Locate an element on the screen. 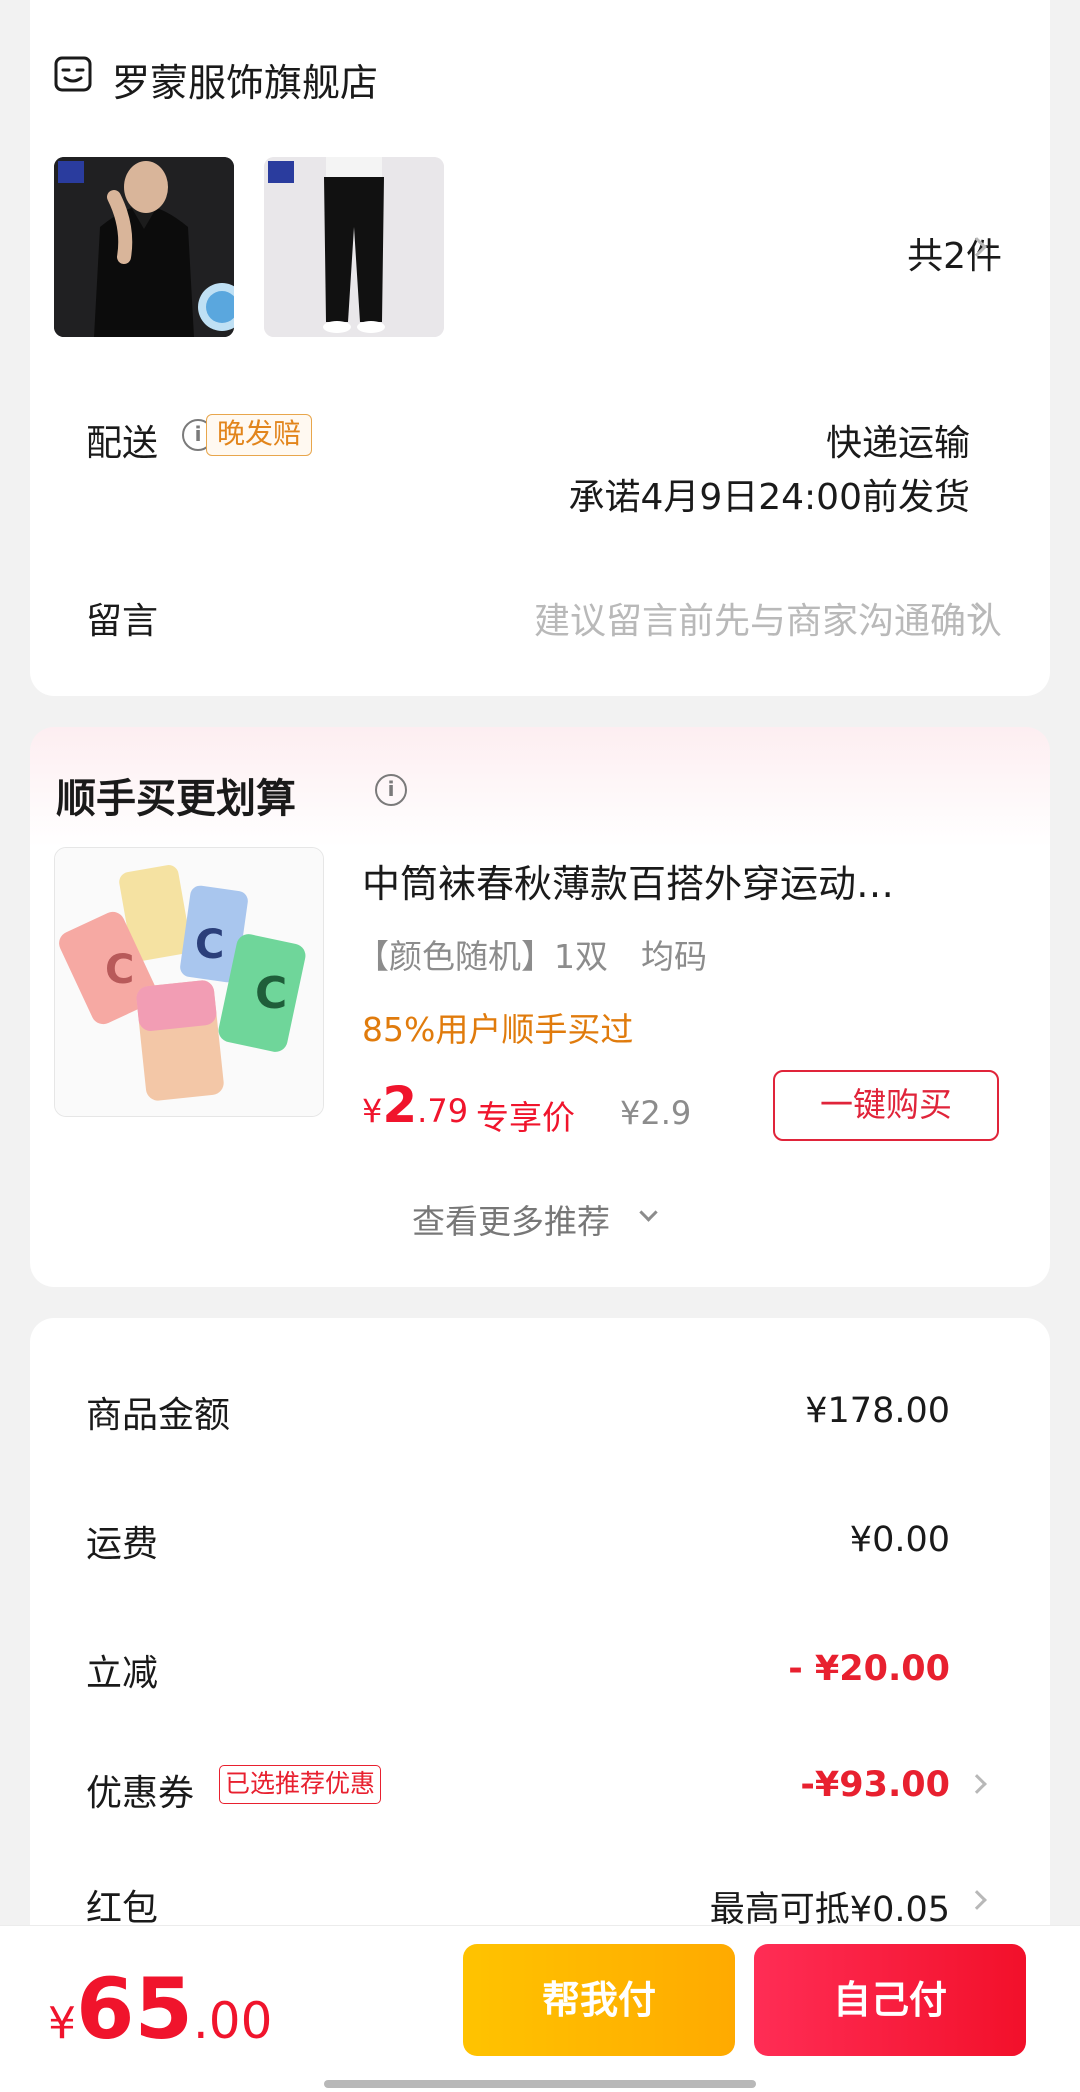 The image size is (1080, 2092). instant-discount-value: - ¥20.00 is located at coordinates (869, 1669).